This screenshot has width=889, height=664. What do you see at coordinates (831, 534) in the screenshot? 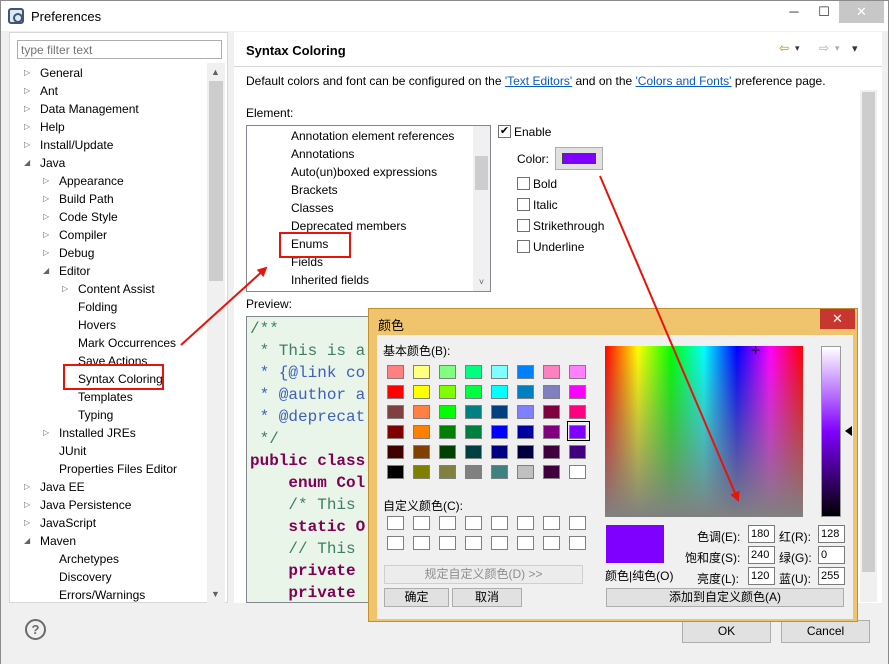
I see `red-field: 128` at bounding box center [831, 534].